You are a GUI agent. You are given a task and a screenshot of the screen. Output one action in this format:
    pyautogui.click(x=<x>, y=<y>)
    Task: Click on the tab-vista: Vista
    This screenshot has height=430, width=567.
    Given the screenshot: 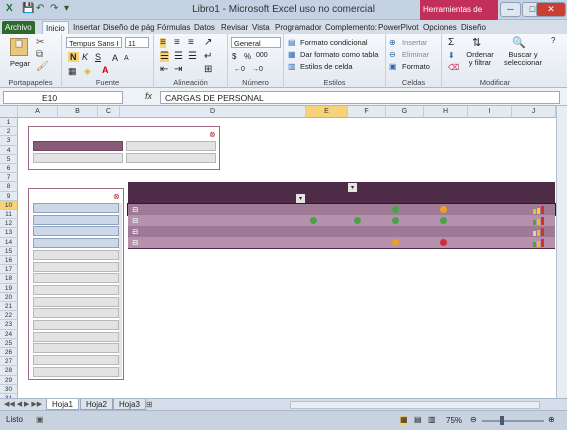 What is the action you would take?
    pyautogui.click(x=261, y=27)
    